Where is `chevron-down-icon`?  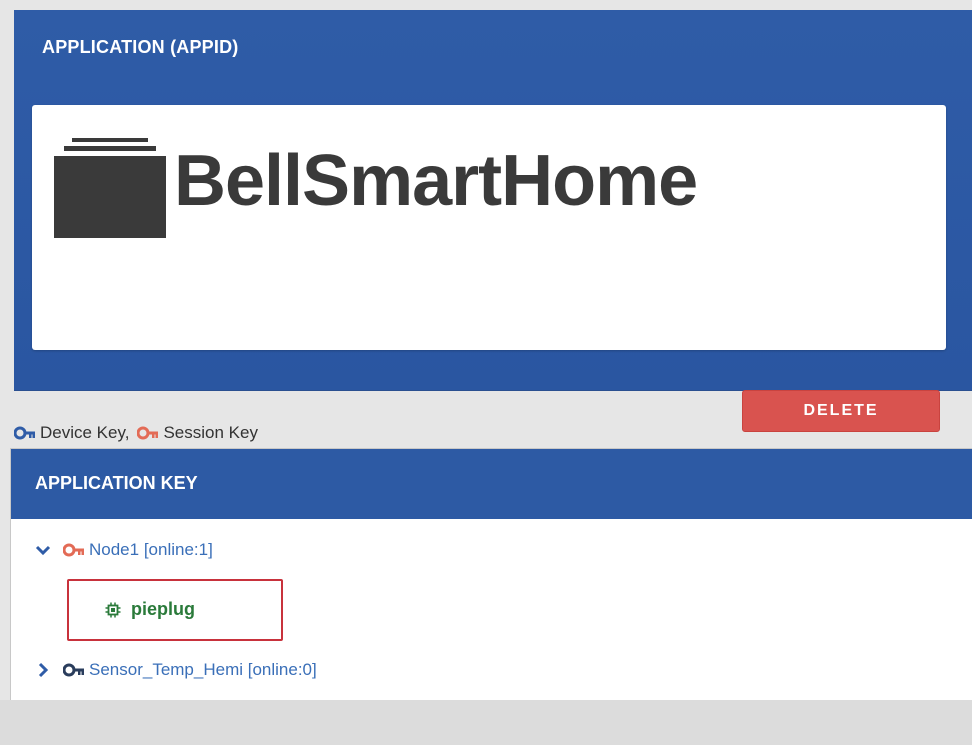
chevron-down-icon is located at coordinates (43, 550).